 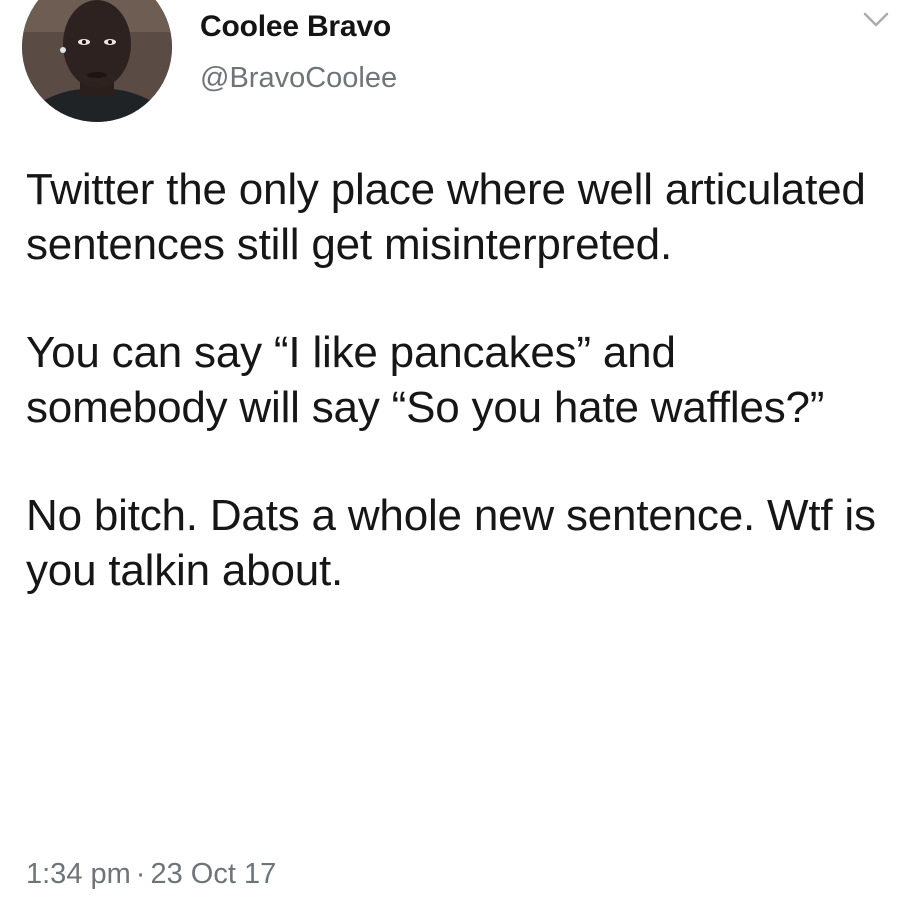 What do you see at coordinates (295, 27) in the screenshot?
I see `author-name: Coolee Bravo` at bounding box center [295, 27].